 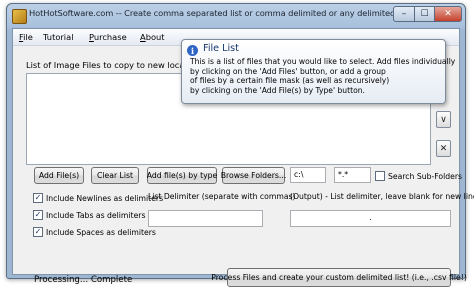 I want to click on include-tabs-checkbox: ✓ Include Tabs as delimiters, so click(x=89, y=215).